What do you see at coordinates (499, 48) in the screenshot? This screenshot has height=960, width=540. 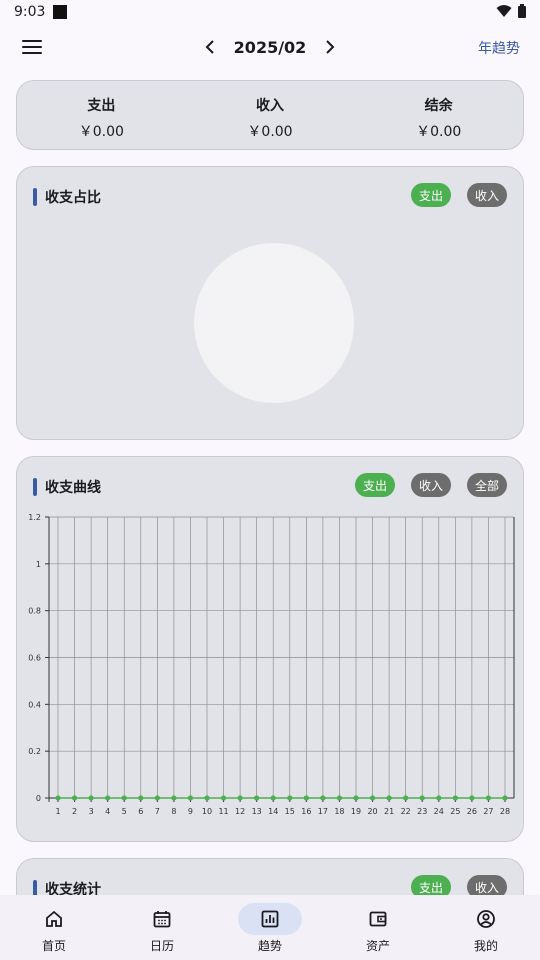 I see `year-trend-button: 年趋势` at bounding box center [499, 48].